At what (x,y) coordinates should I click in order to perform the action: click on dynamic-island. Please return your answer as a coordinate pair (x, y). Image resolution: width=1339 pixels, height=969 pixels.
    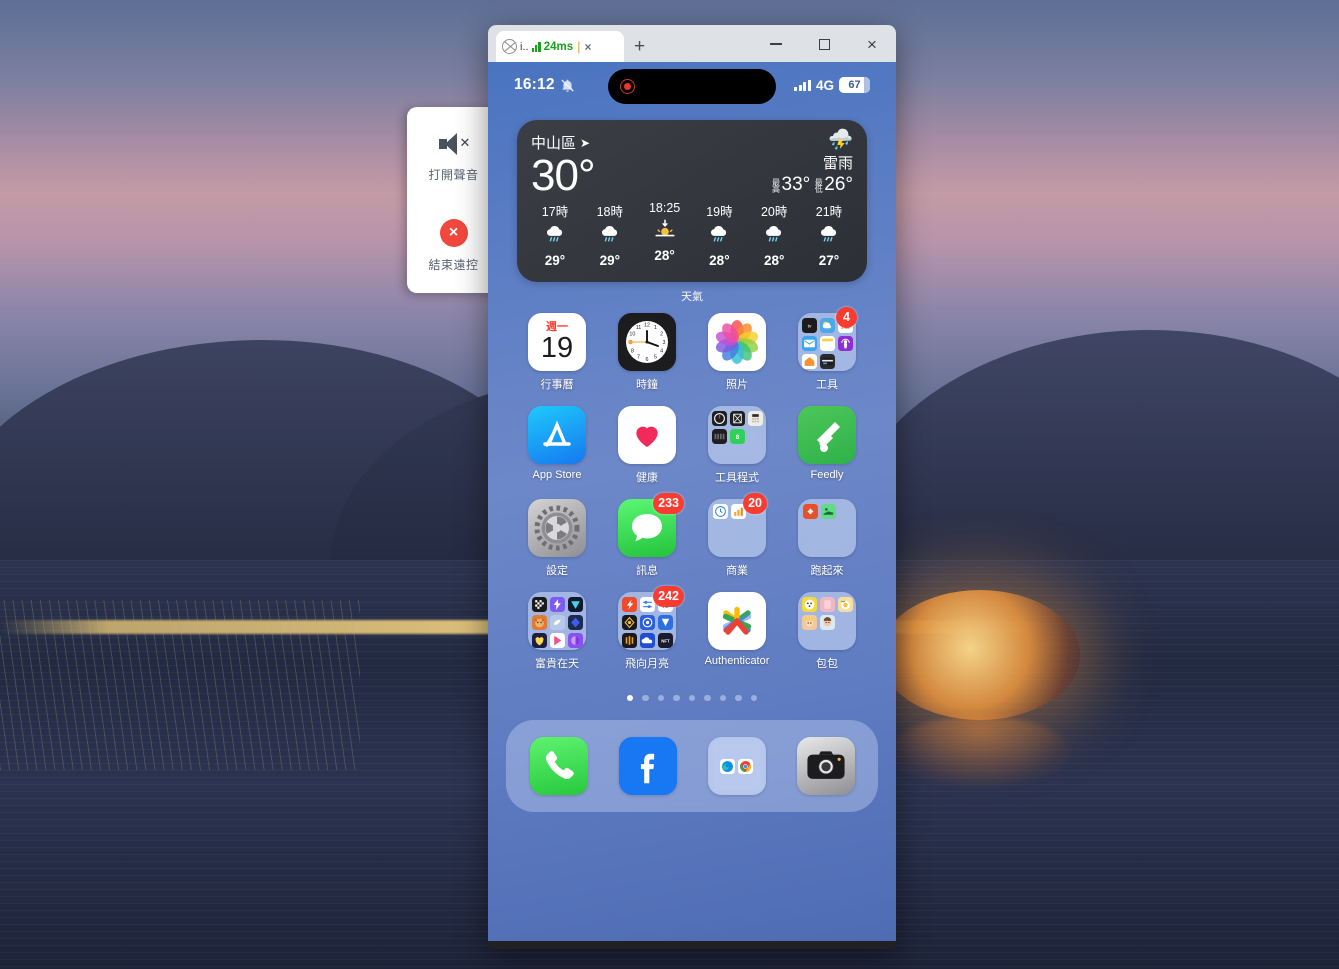
    Looking at the image, I should click on (692, 86).